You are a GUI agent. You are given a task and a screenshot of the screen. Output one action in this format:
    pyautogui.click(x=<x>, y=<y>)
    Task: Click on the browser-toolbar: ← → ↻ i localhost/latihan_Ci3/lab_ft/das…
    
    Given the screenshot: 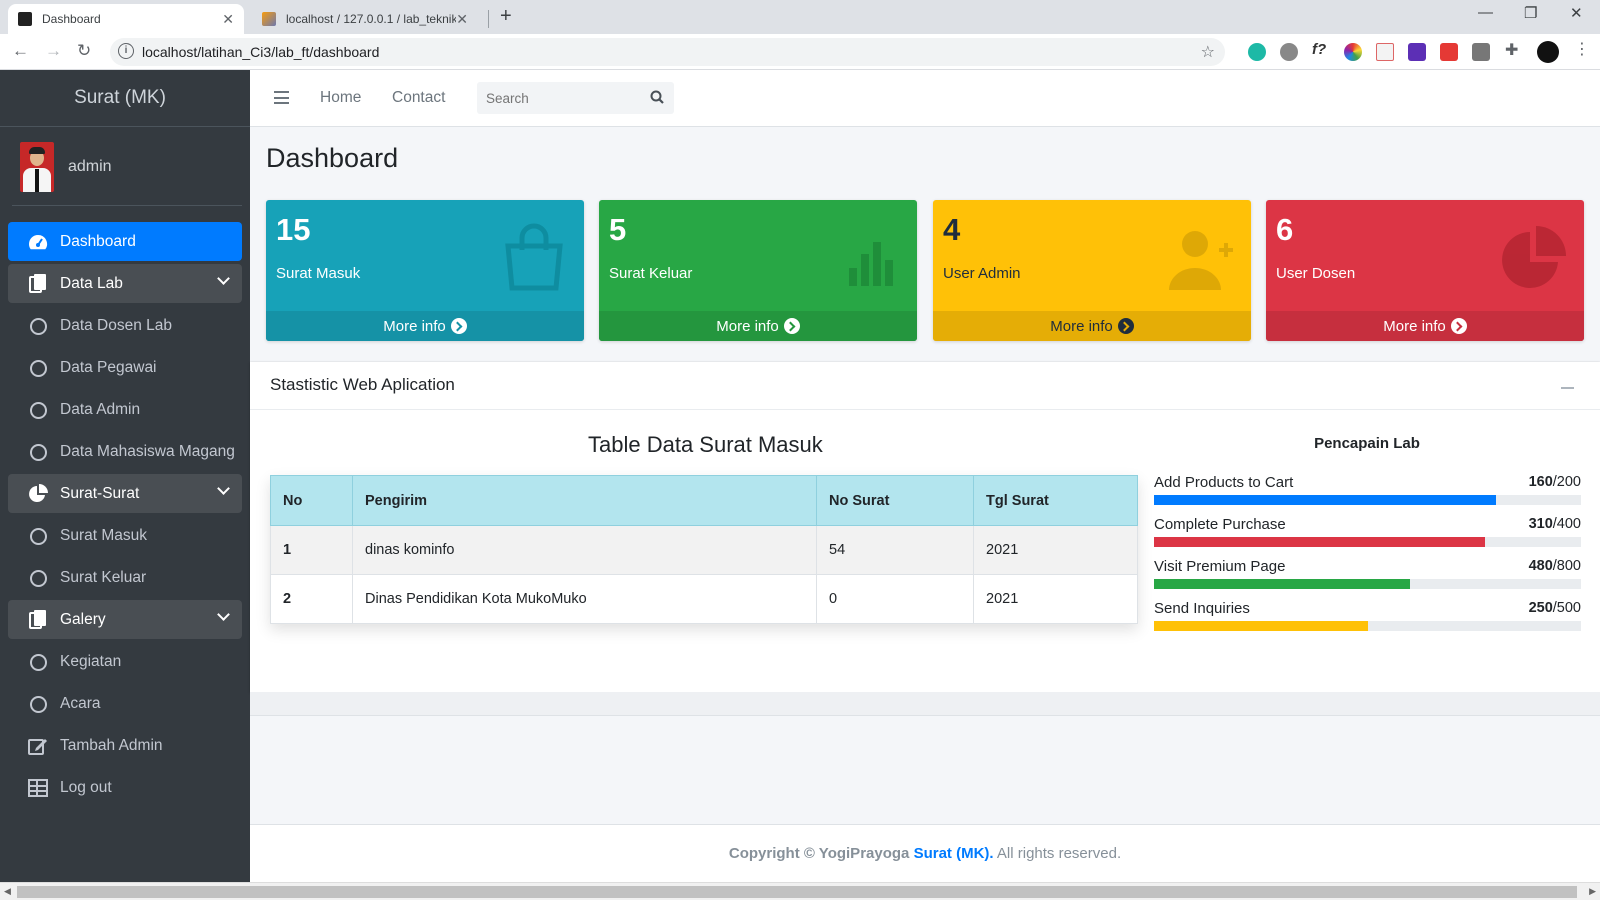 What is the action you would take?
    pyautogui.click(x=800, y=52)
    